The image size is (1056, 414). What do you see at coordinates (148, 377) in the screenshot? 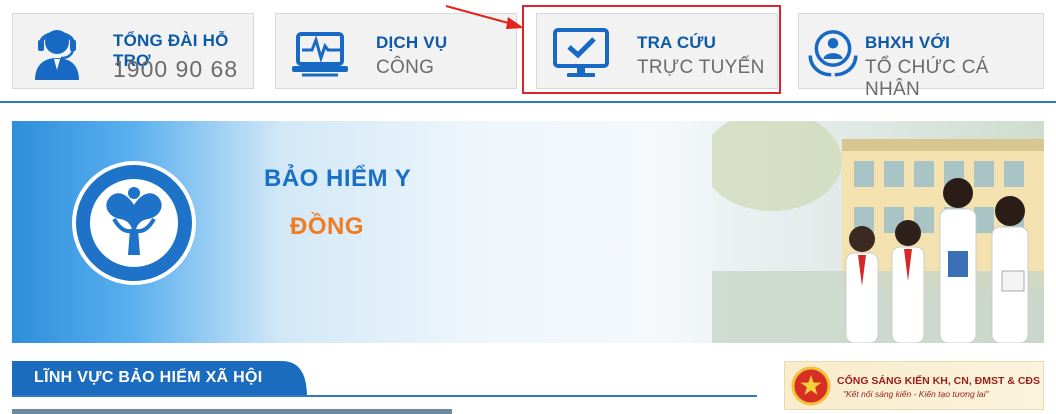
I see `section-title: LĨNH VỰC BẢO HIỂM XÃ HỘI` at bounding box center [148, 377].